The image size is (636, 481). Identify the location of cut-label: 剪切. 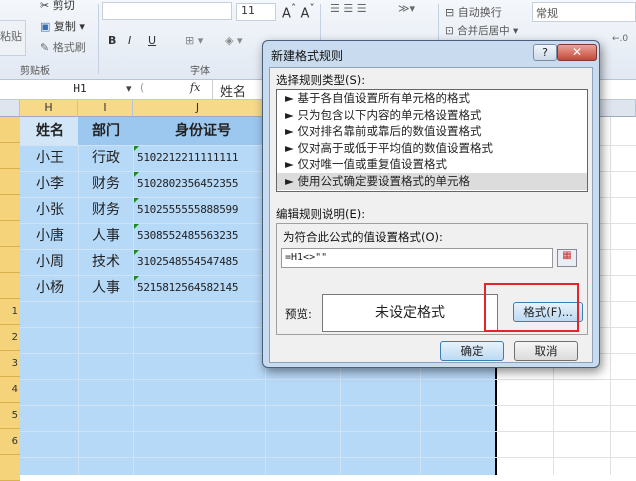
(63, 6).